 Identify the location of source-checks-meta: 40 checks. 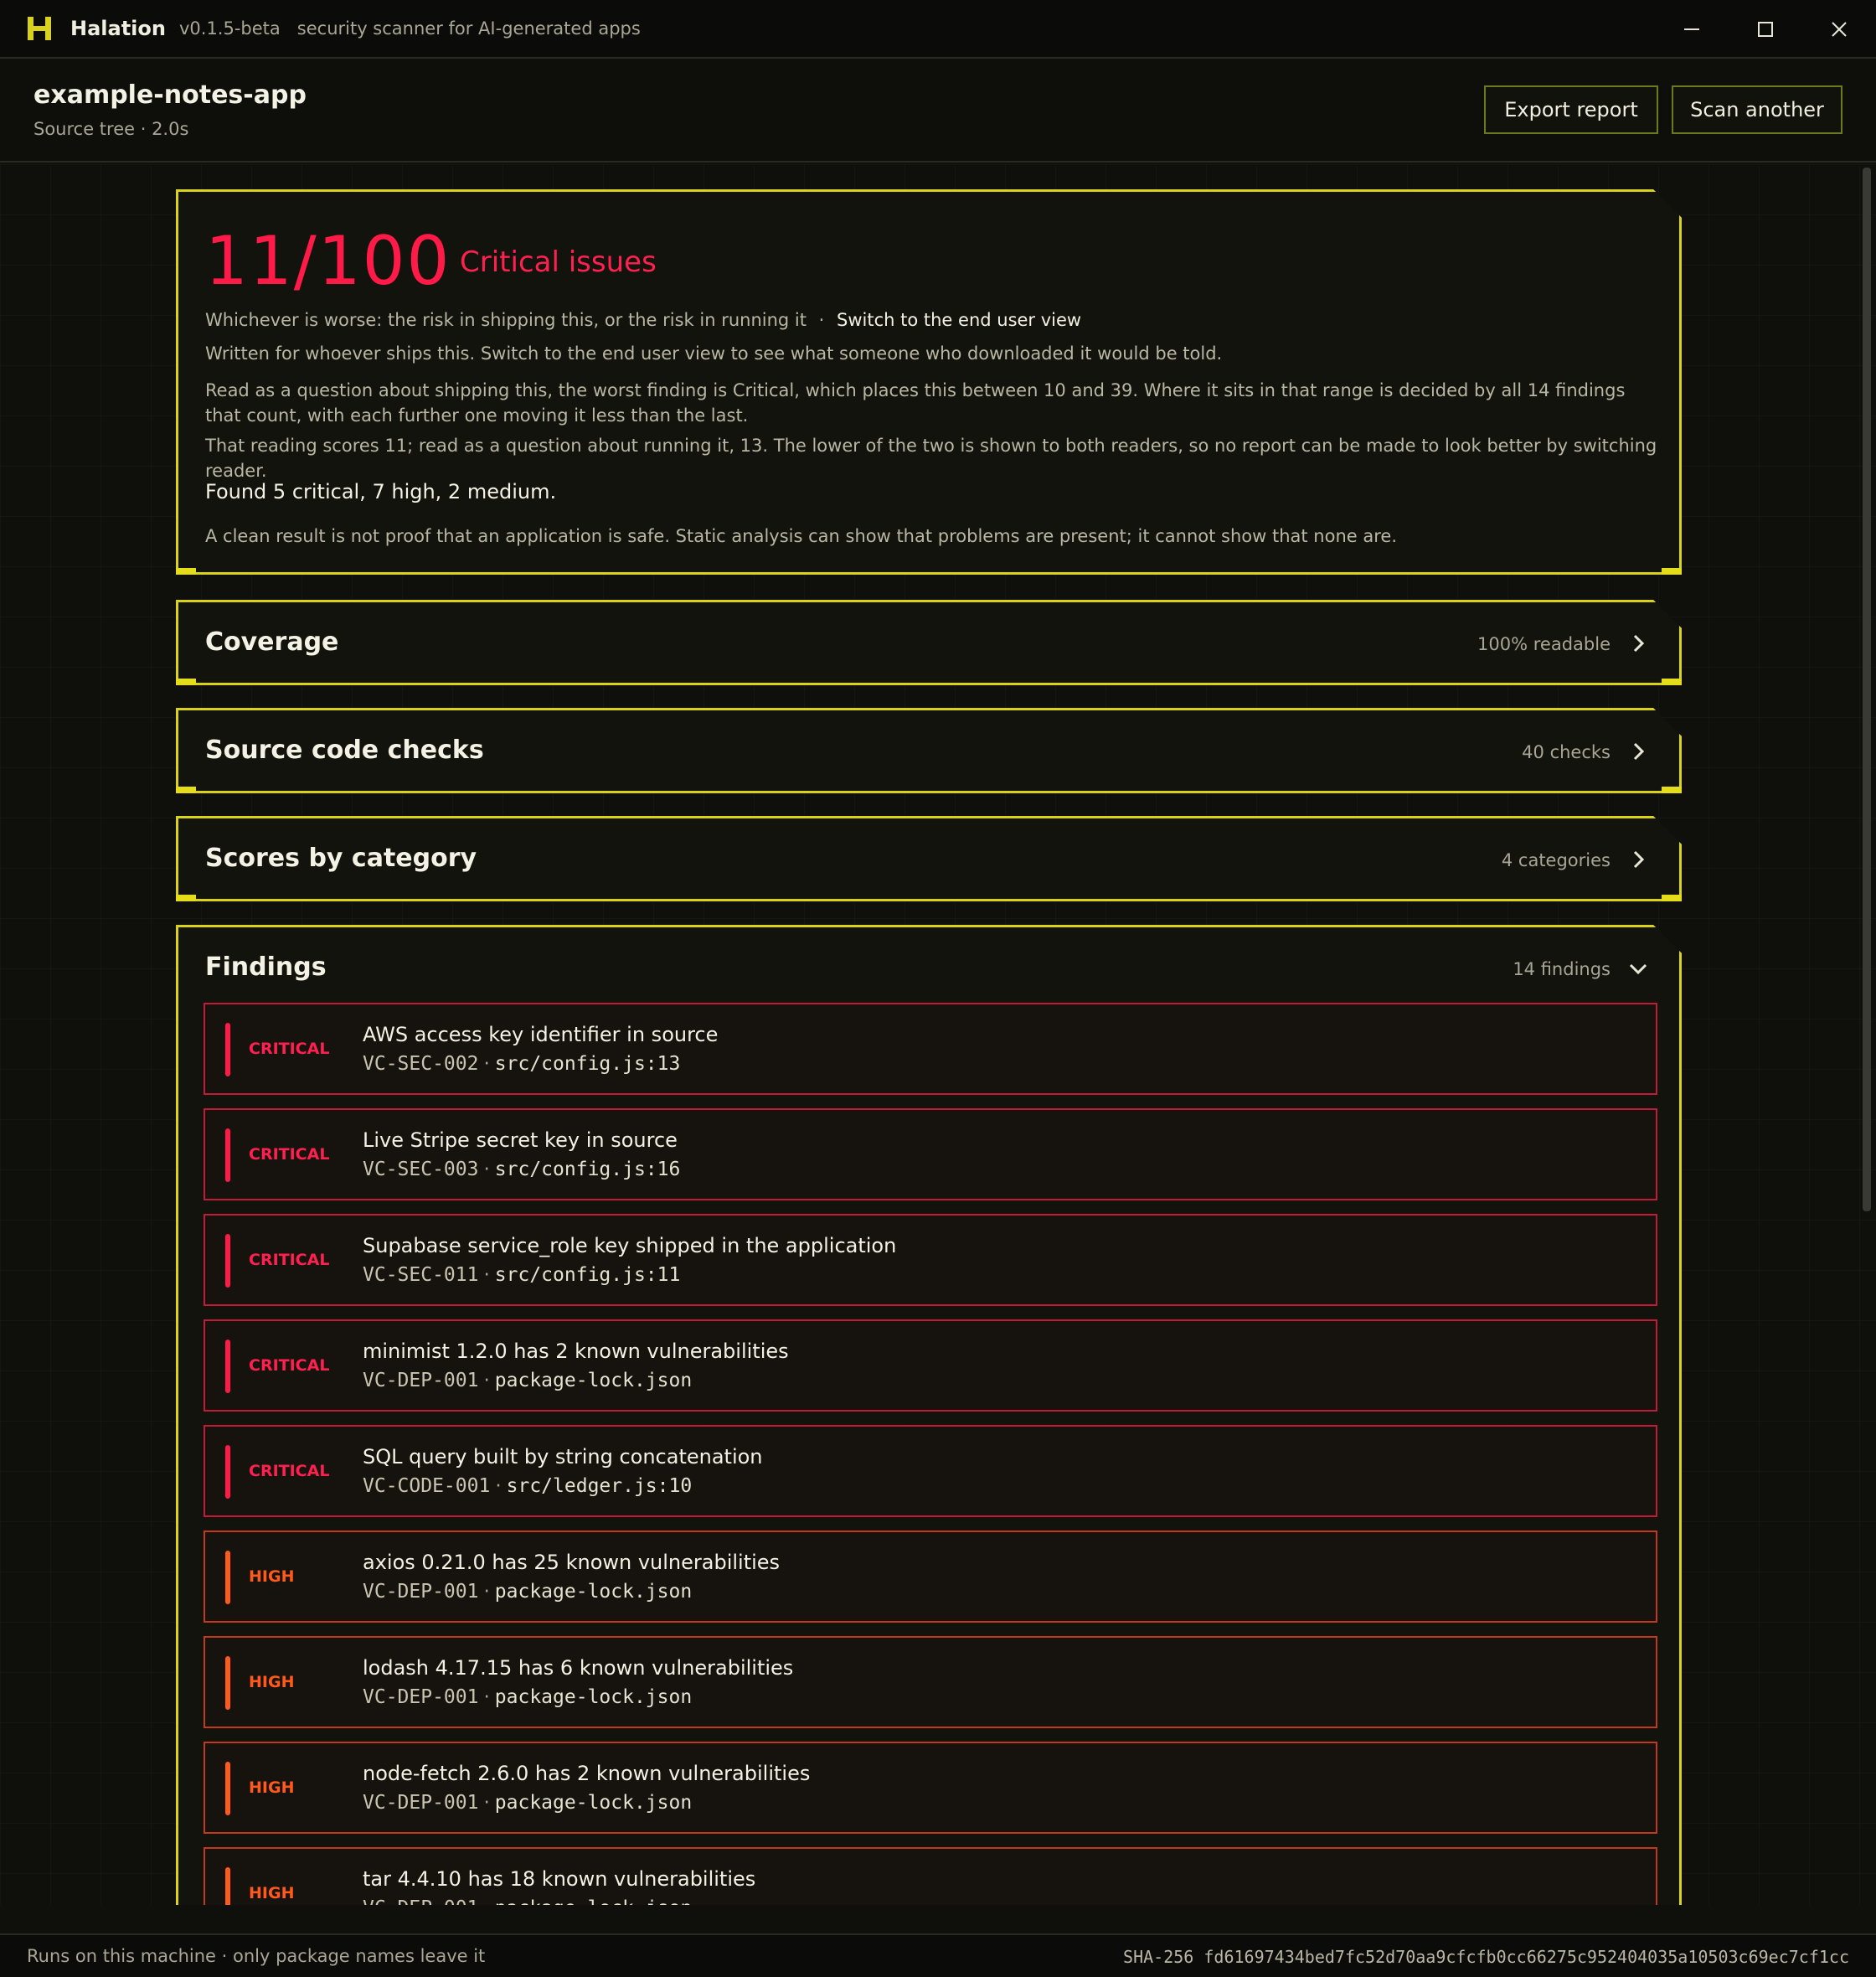
(1566, 752).